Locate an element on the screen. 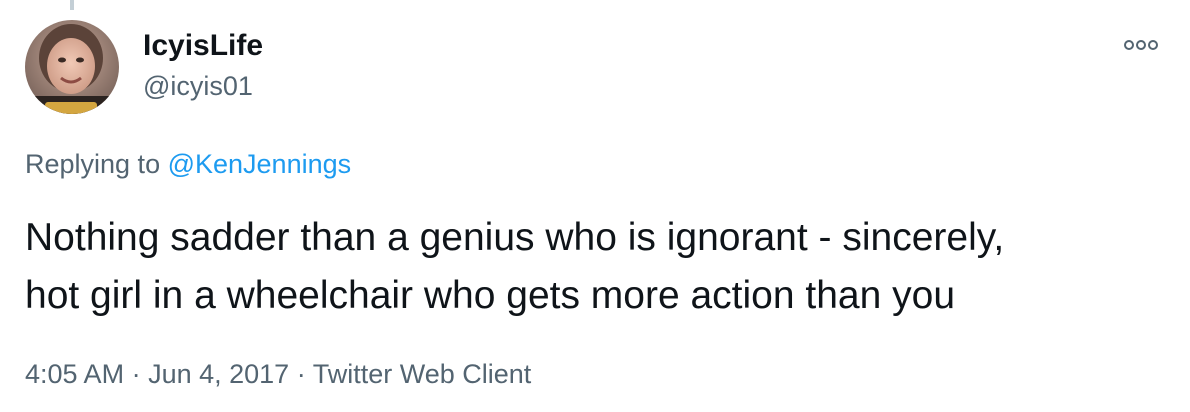 The height and width of the screenshot is (412, 1190). more-options-button is located at coordinates (1141, 45).